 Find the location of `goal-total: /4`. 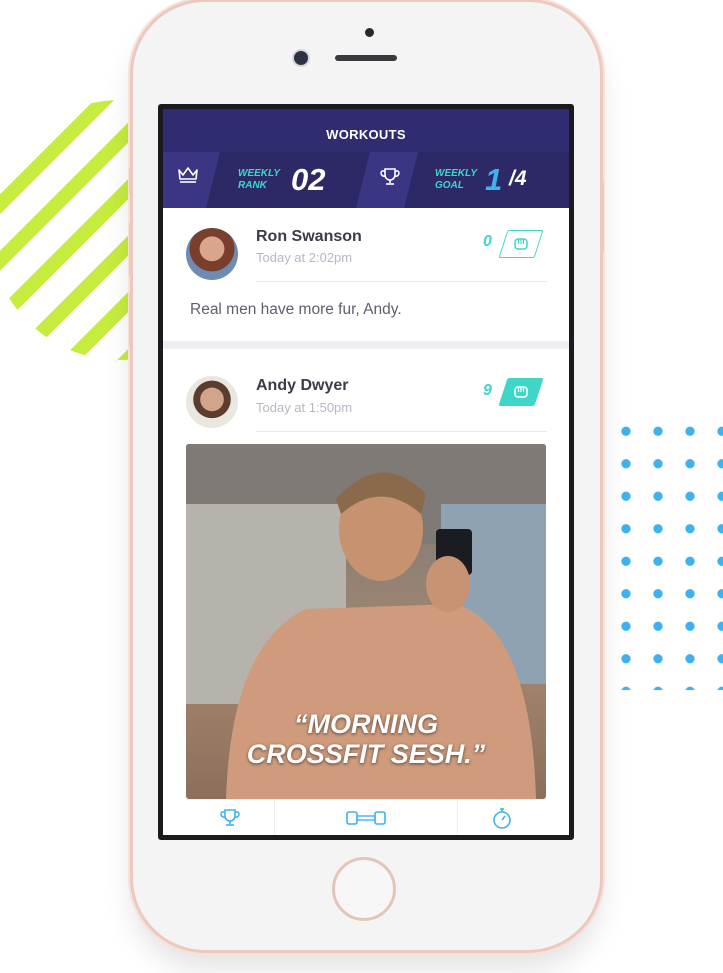

goal-total: /4 is located at coordinates (518, 178).